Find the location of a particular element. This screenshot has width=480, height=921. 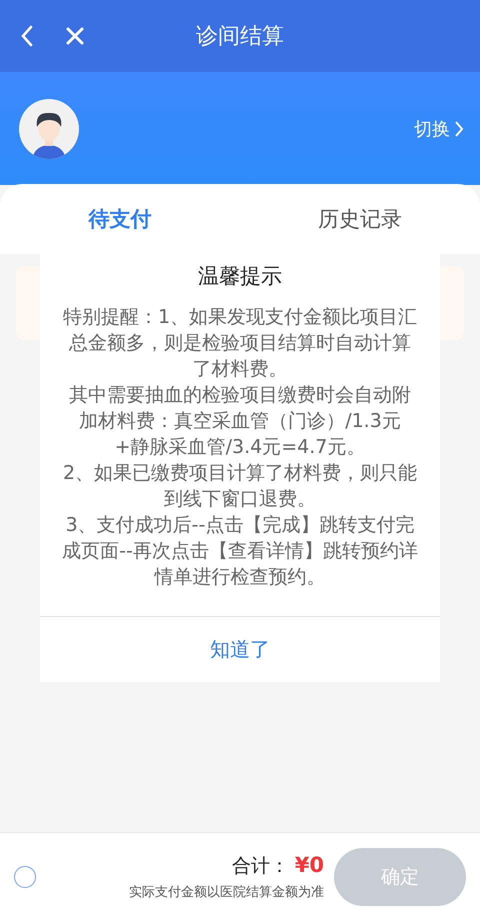

dialog-paragraph: 其中需要抽血的检验项目缴费时会自动附加材料费：真空采血管（门诊）/1.3元+静脉采血管/3.4元=4.7元。 is located at coordinates (240, 421).